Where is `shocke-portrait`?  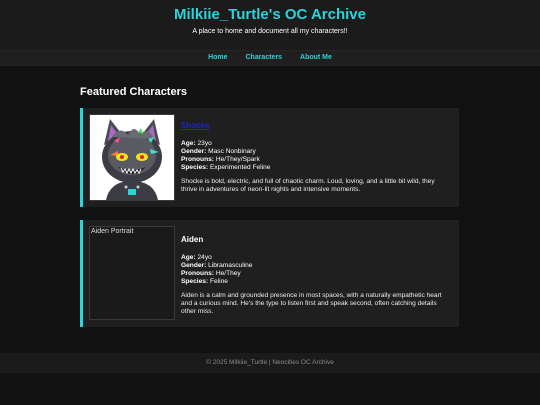 shocke-portrait is located at coordinates (132, 157).